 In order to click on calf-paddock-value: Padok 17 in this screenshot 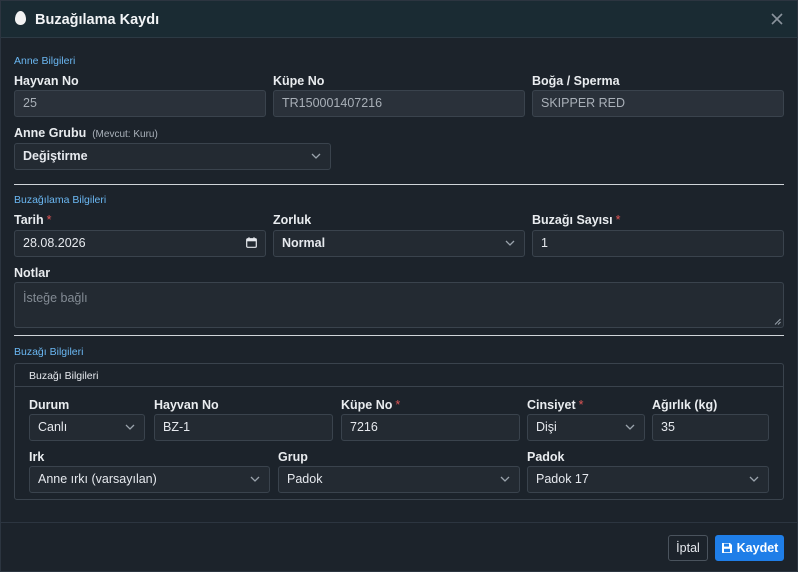, I will do `click(562, 479)`.